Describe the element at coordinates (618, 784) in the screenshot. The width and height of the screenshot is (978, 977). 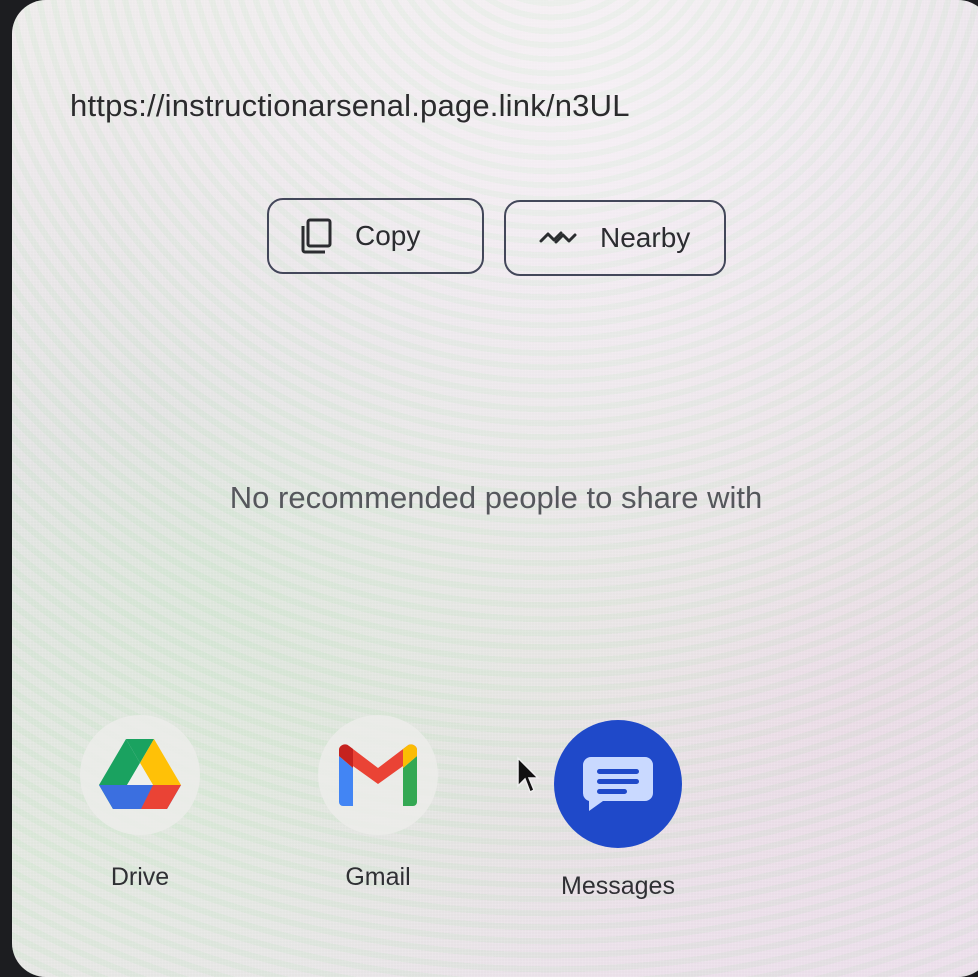
I see `messages-icon` at that location.